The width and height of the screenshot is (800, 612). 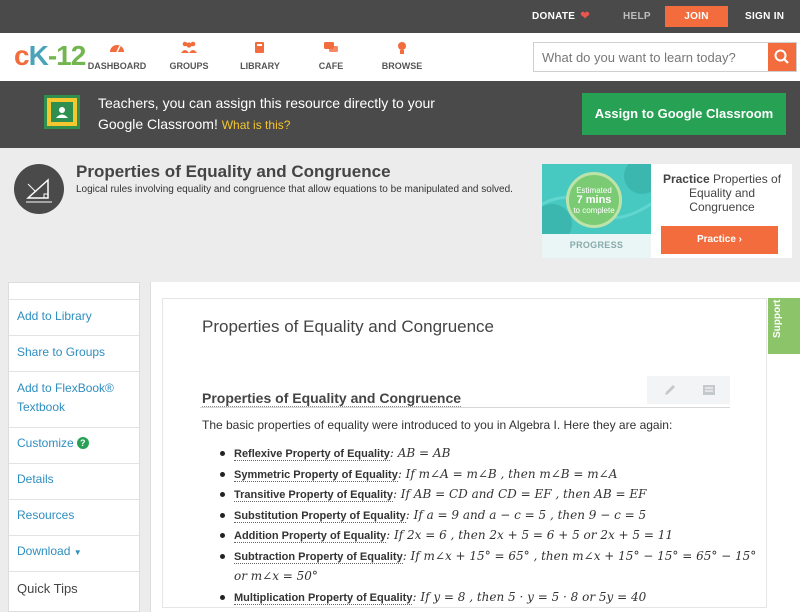 What do you see at coordinates (585, 16) in the screenshot?
I see `heart-icon: ❤` at bounding box center [585, 16].